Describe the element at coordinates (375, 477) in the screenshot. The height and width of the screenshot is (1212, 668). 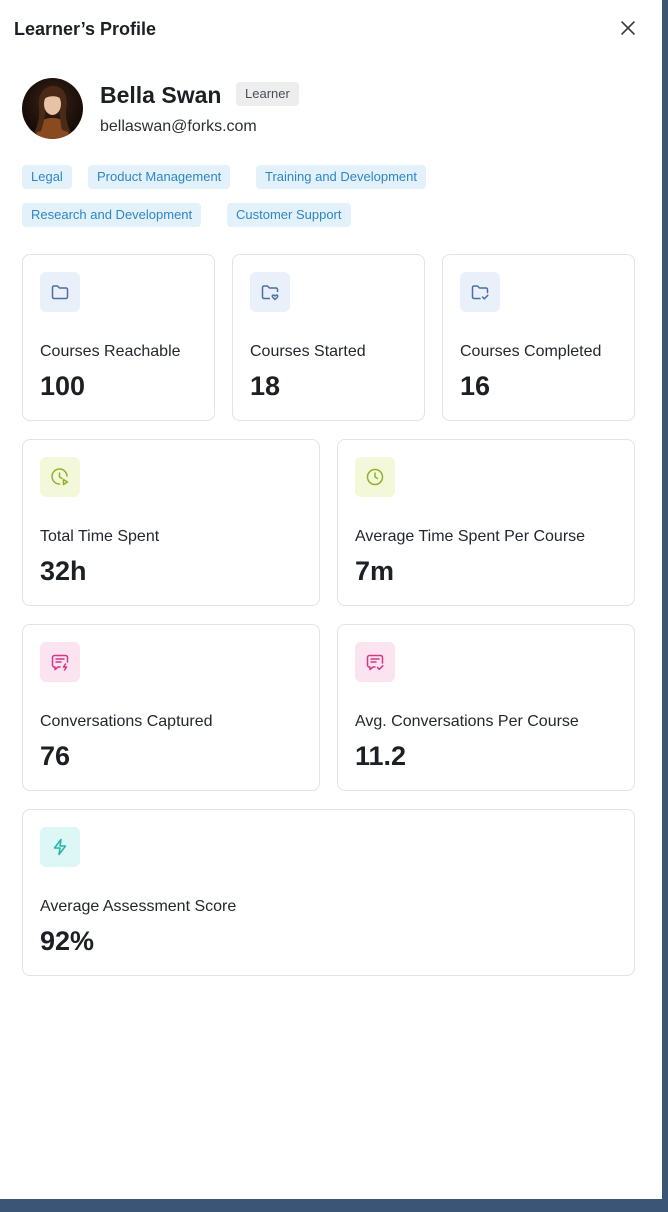
I see `clock-icon` at that location.